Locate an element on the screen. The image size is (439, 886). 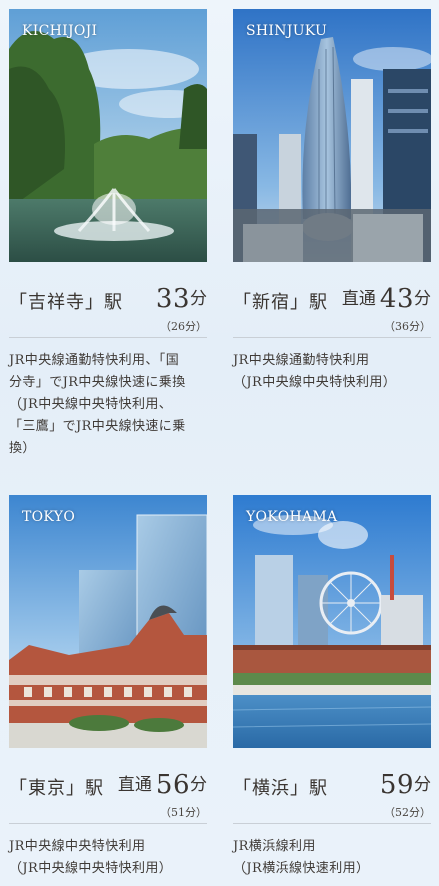
route-line: JR中央線通勤特快利用 is located at coordinates (301, 360).